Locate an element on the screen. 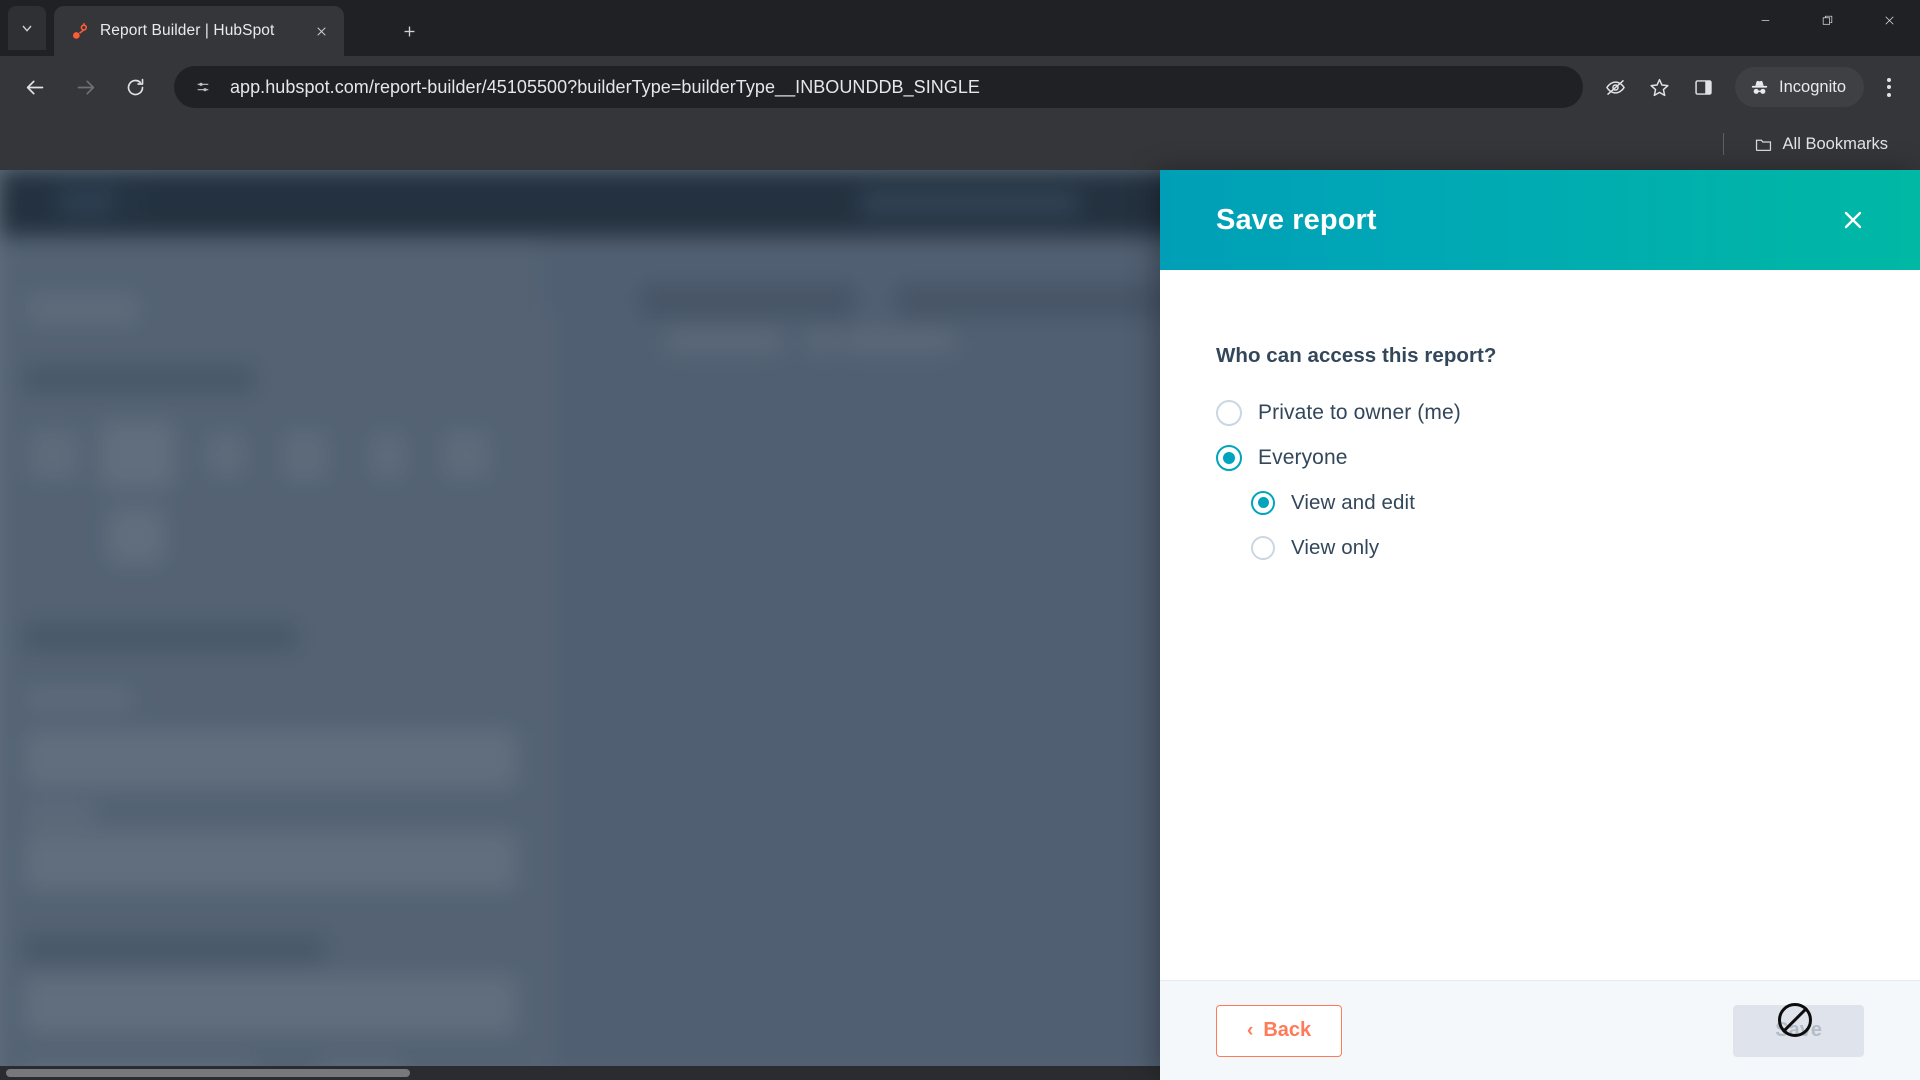 This screenshot has height=1080, width=1920. tracking-protection-button is located at coordinates (1615, 87).